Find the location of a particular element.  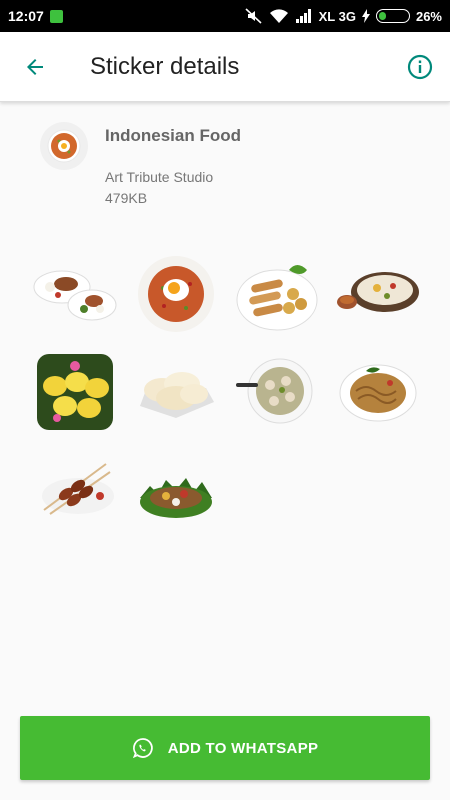

tumpeng-sticker is located at coordinates (175, 498).